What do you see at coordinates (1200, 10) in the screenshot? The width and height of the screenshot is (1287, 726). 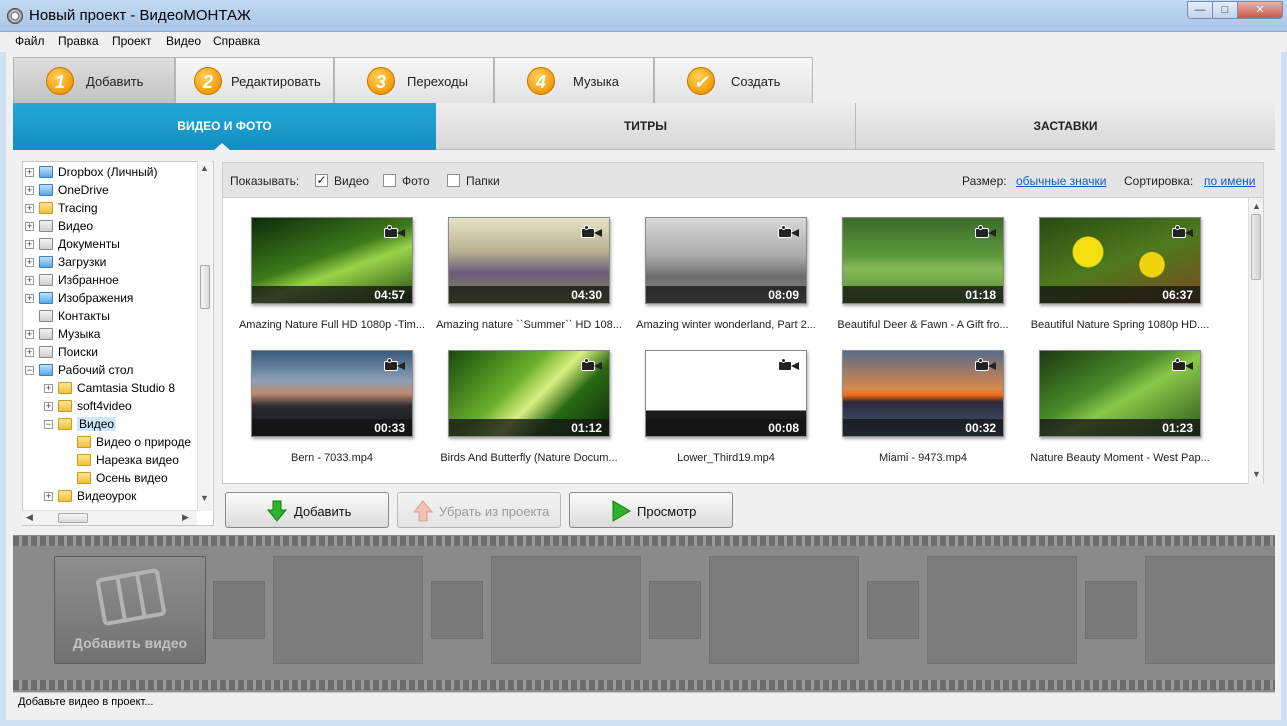 I see `minimize-button: —` at bounding box center [1200, 10].